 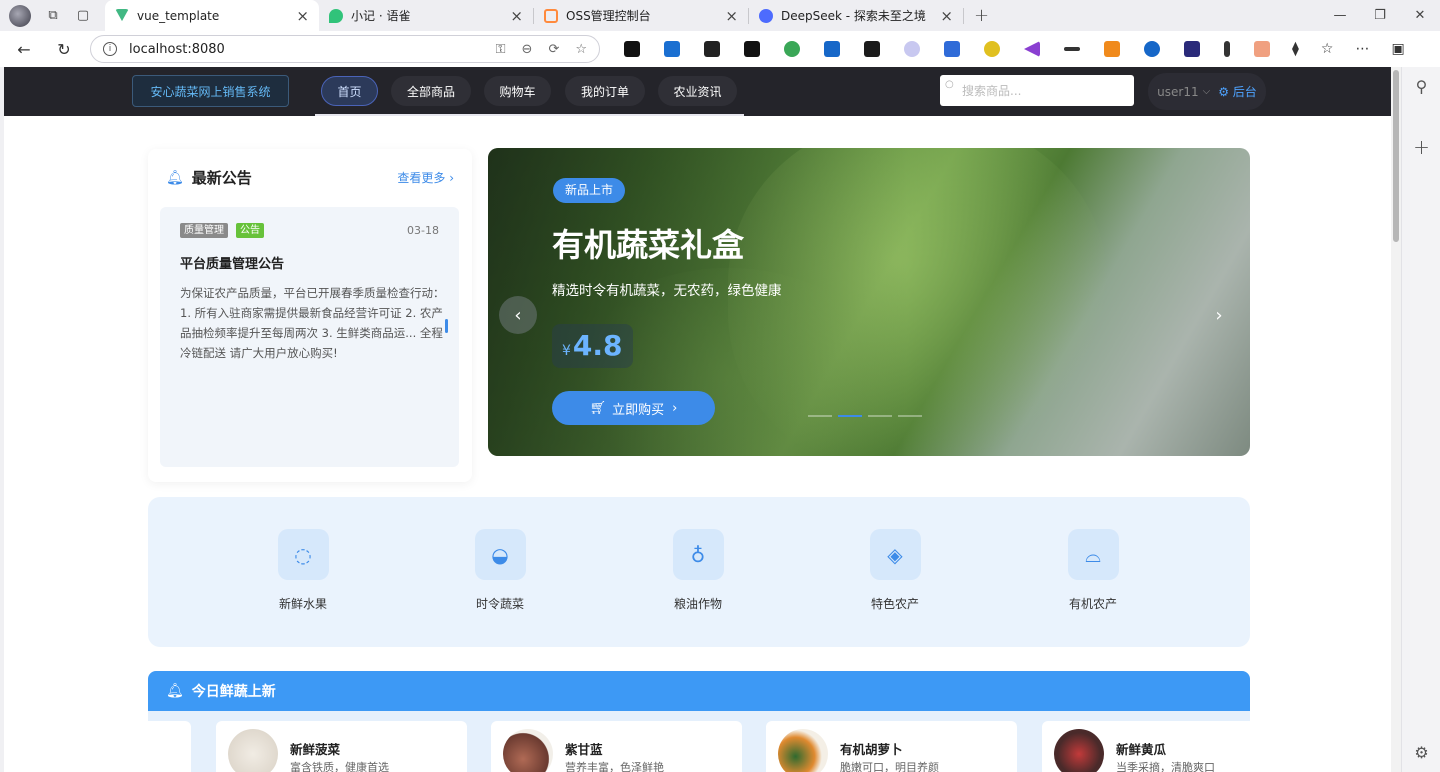 I want to click on browser-tab-oss: OSS管理控制台 ×, so click(x=641, y=15).